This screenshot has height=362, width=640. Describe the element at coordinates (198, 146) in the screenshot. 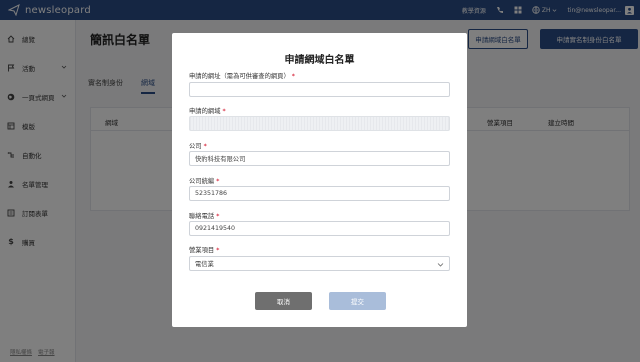

I see `company-field-label: 公司 *` at that location.